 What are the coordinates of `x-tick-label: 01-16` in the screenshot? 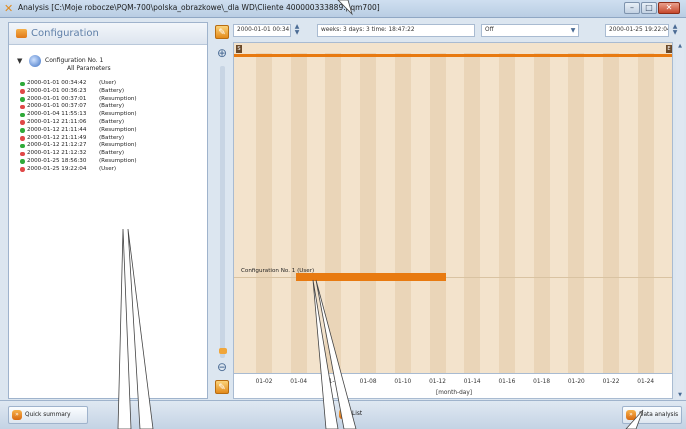 It's located at (507, 382).